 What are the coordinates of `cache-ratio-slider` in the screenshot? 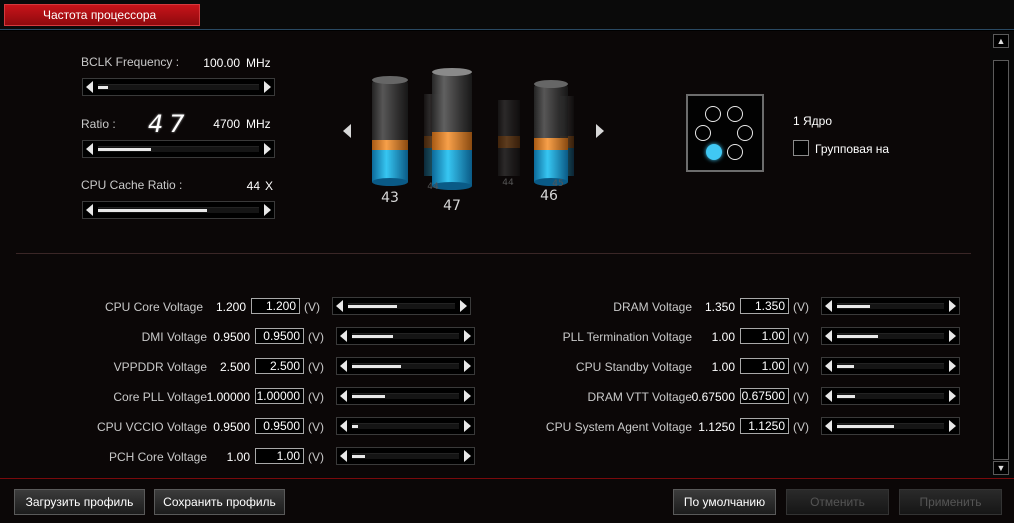 It's located at (178, 210).